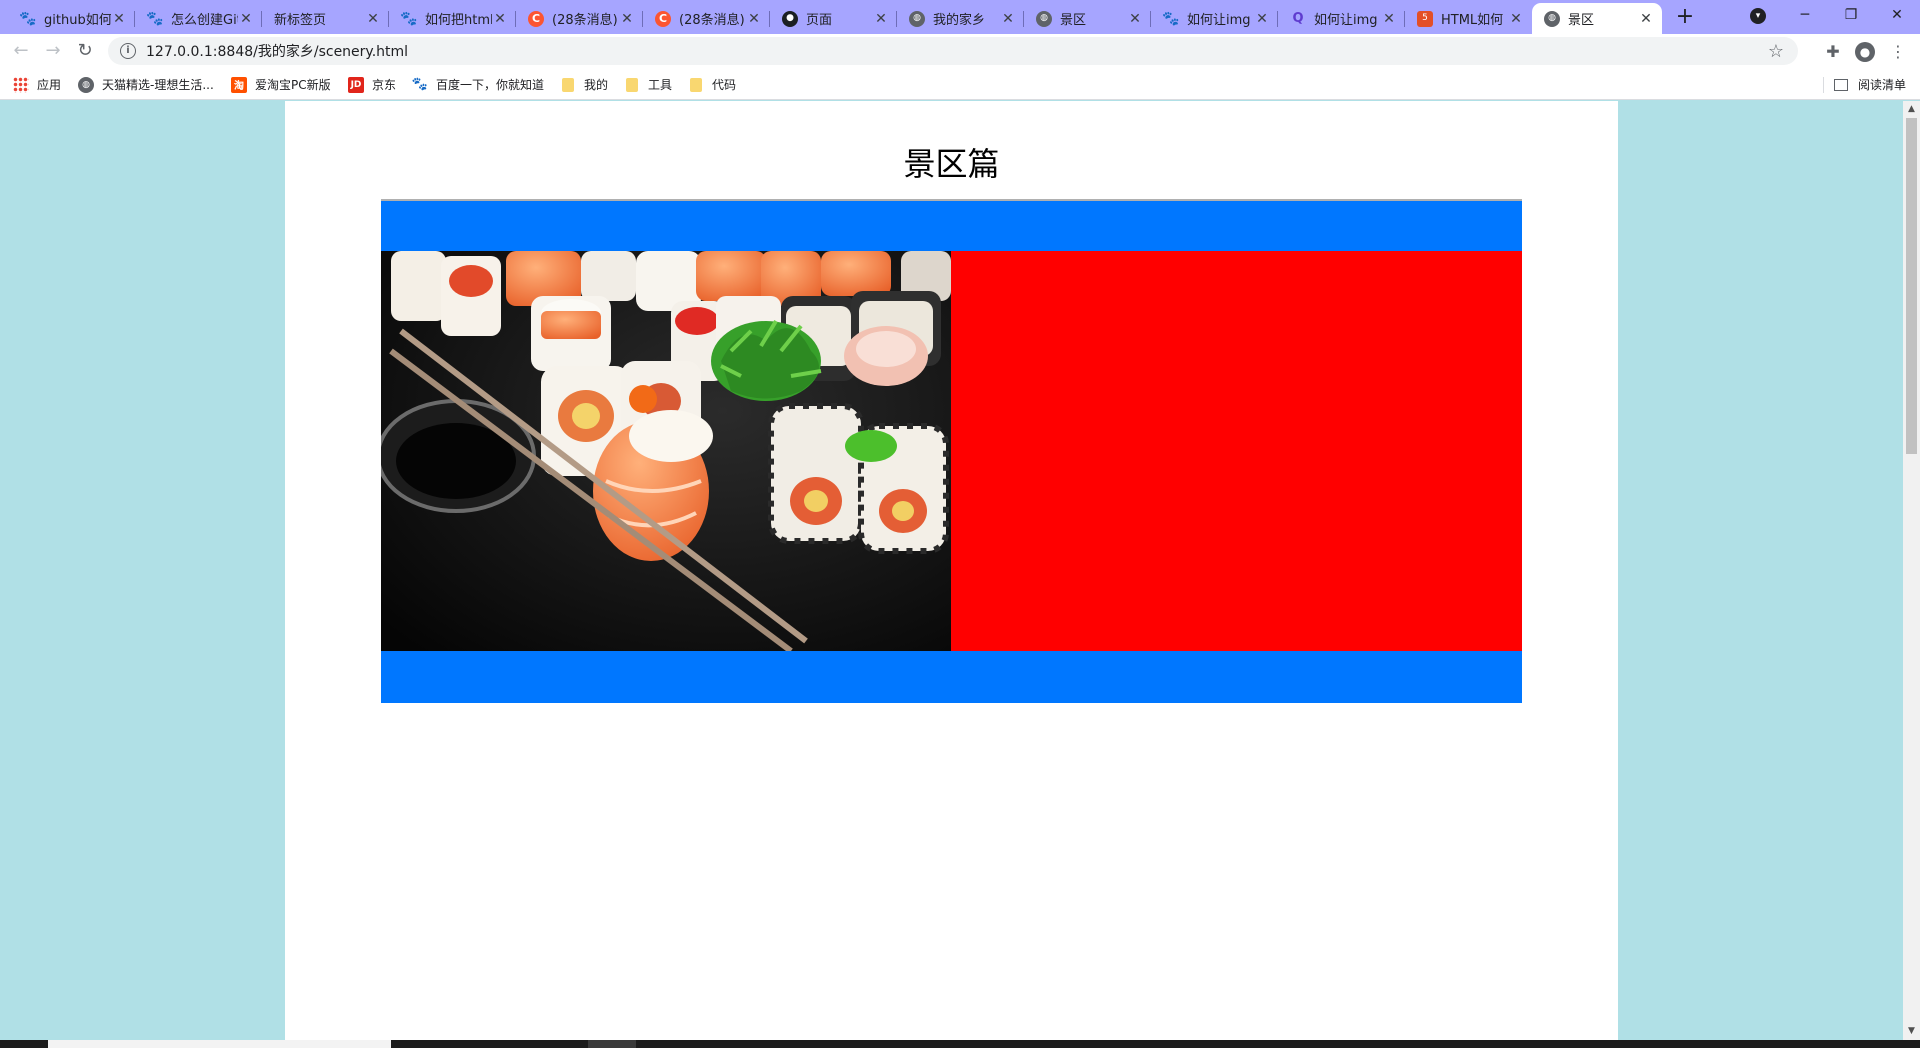 This screenshot has width=1920, height=1048. I want to click on tab-csdn-1: C (28条消息) ✕, so click(579, 18).